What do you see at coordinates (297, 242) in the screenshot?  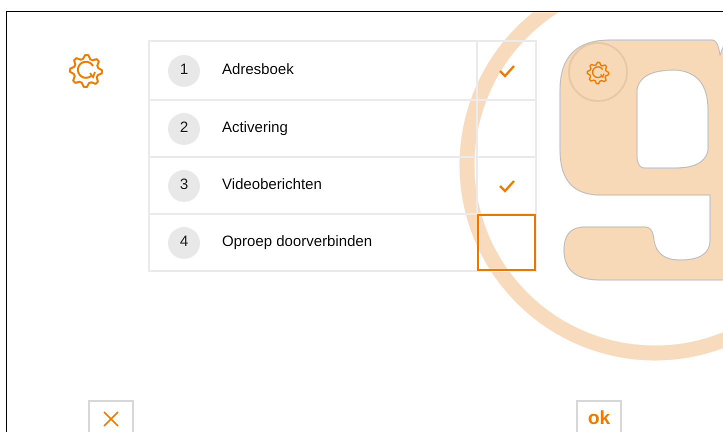 I see `menu-item-label: Oproep doorverbinden` at bounding box center [297, 242].